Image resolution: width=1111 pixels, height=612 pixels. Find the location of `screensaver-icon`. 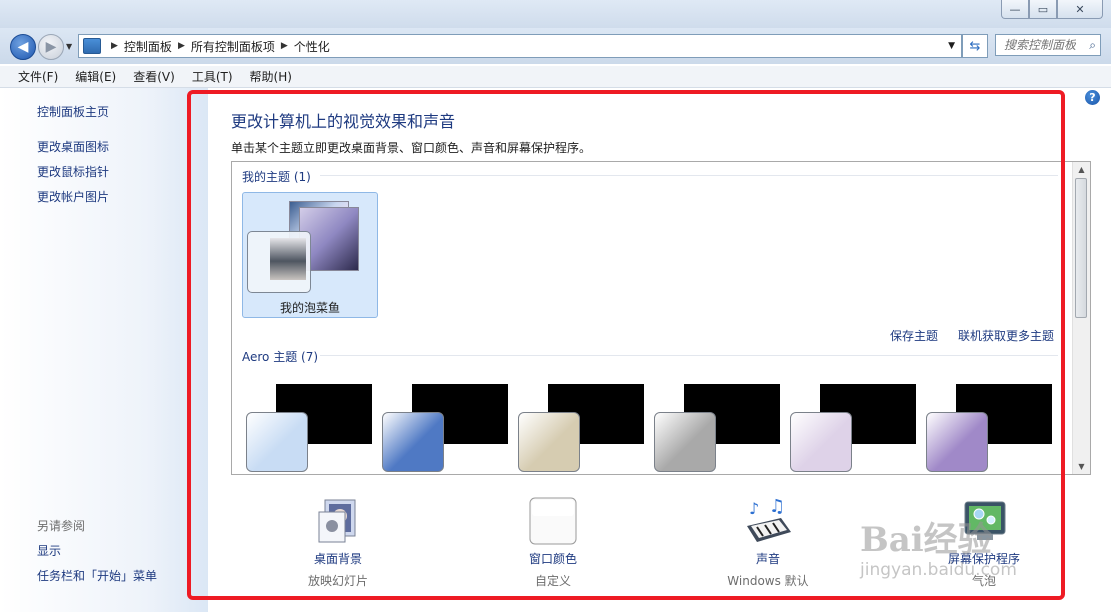

screensaver-icon is located at coordinates (985, 520).